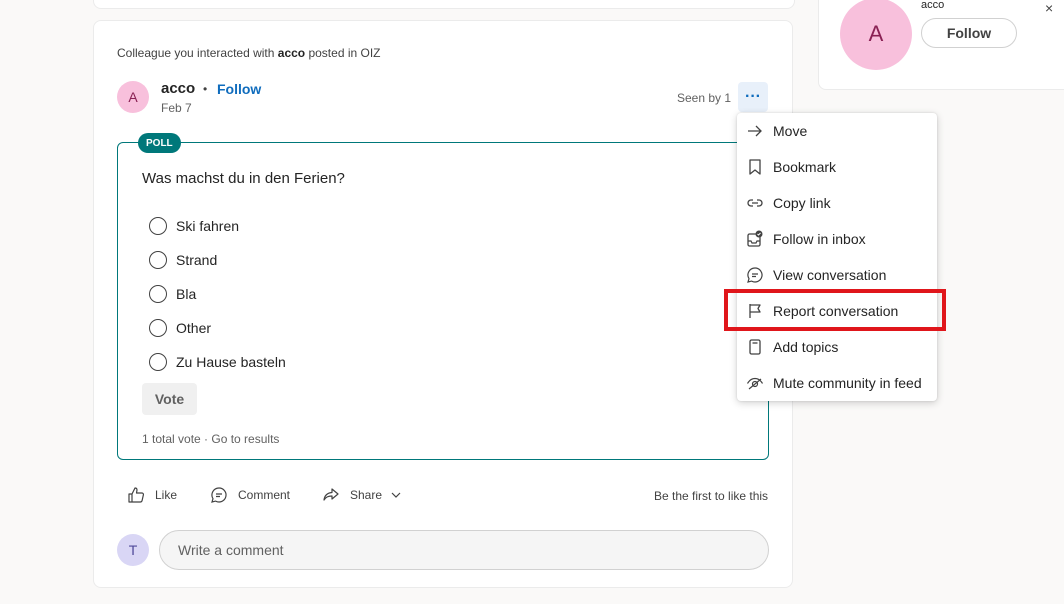  Describe the element at coordinates (806, 347) in the screenshot. I see `menu-item-label: Add topics` at that location.